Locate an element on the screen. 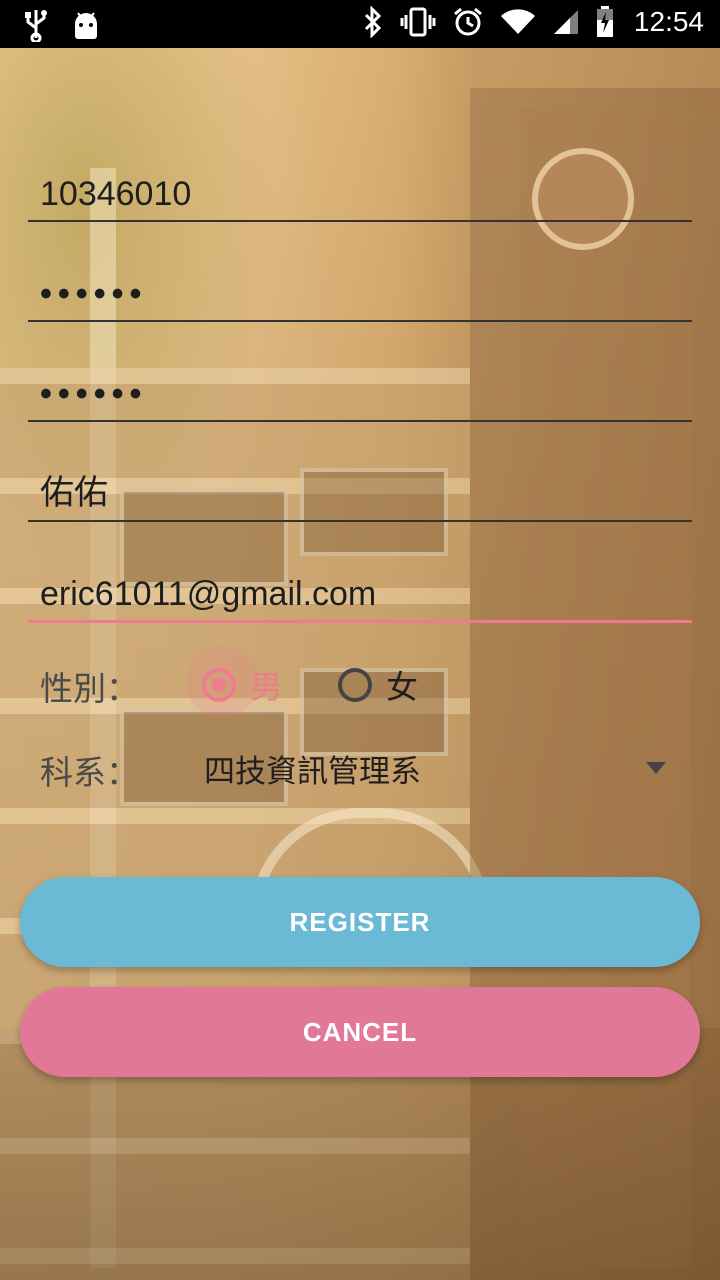  name-value: 佑佑 is located at coordinates (74, 493).